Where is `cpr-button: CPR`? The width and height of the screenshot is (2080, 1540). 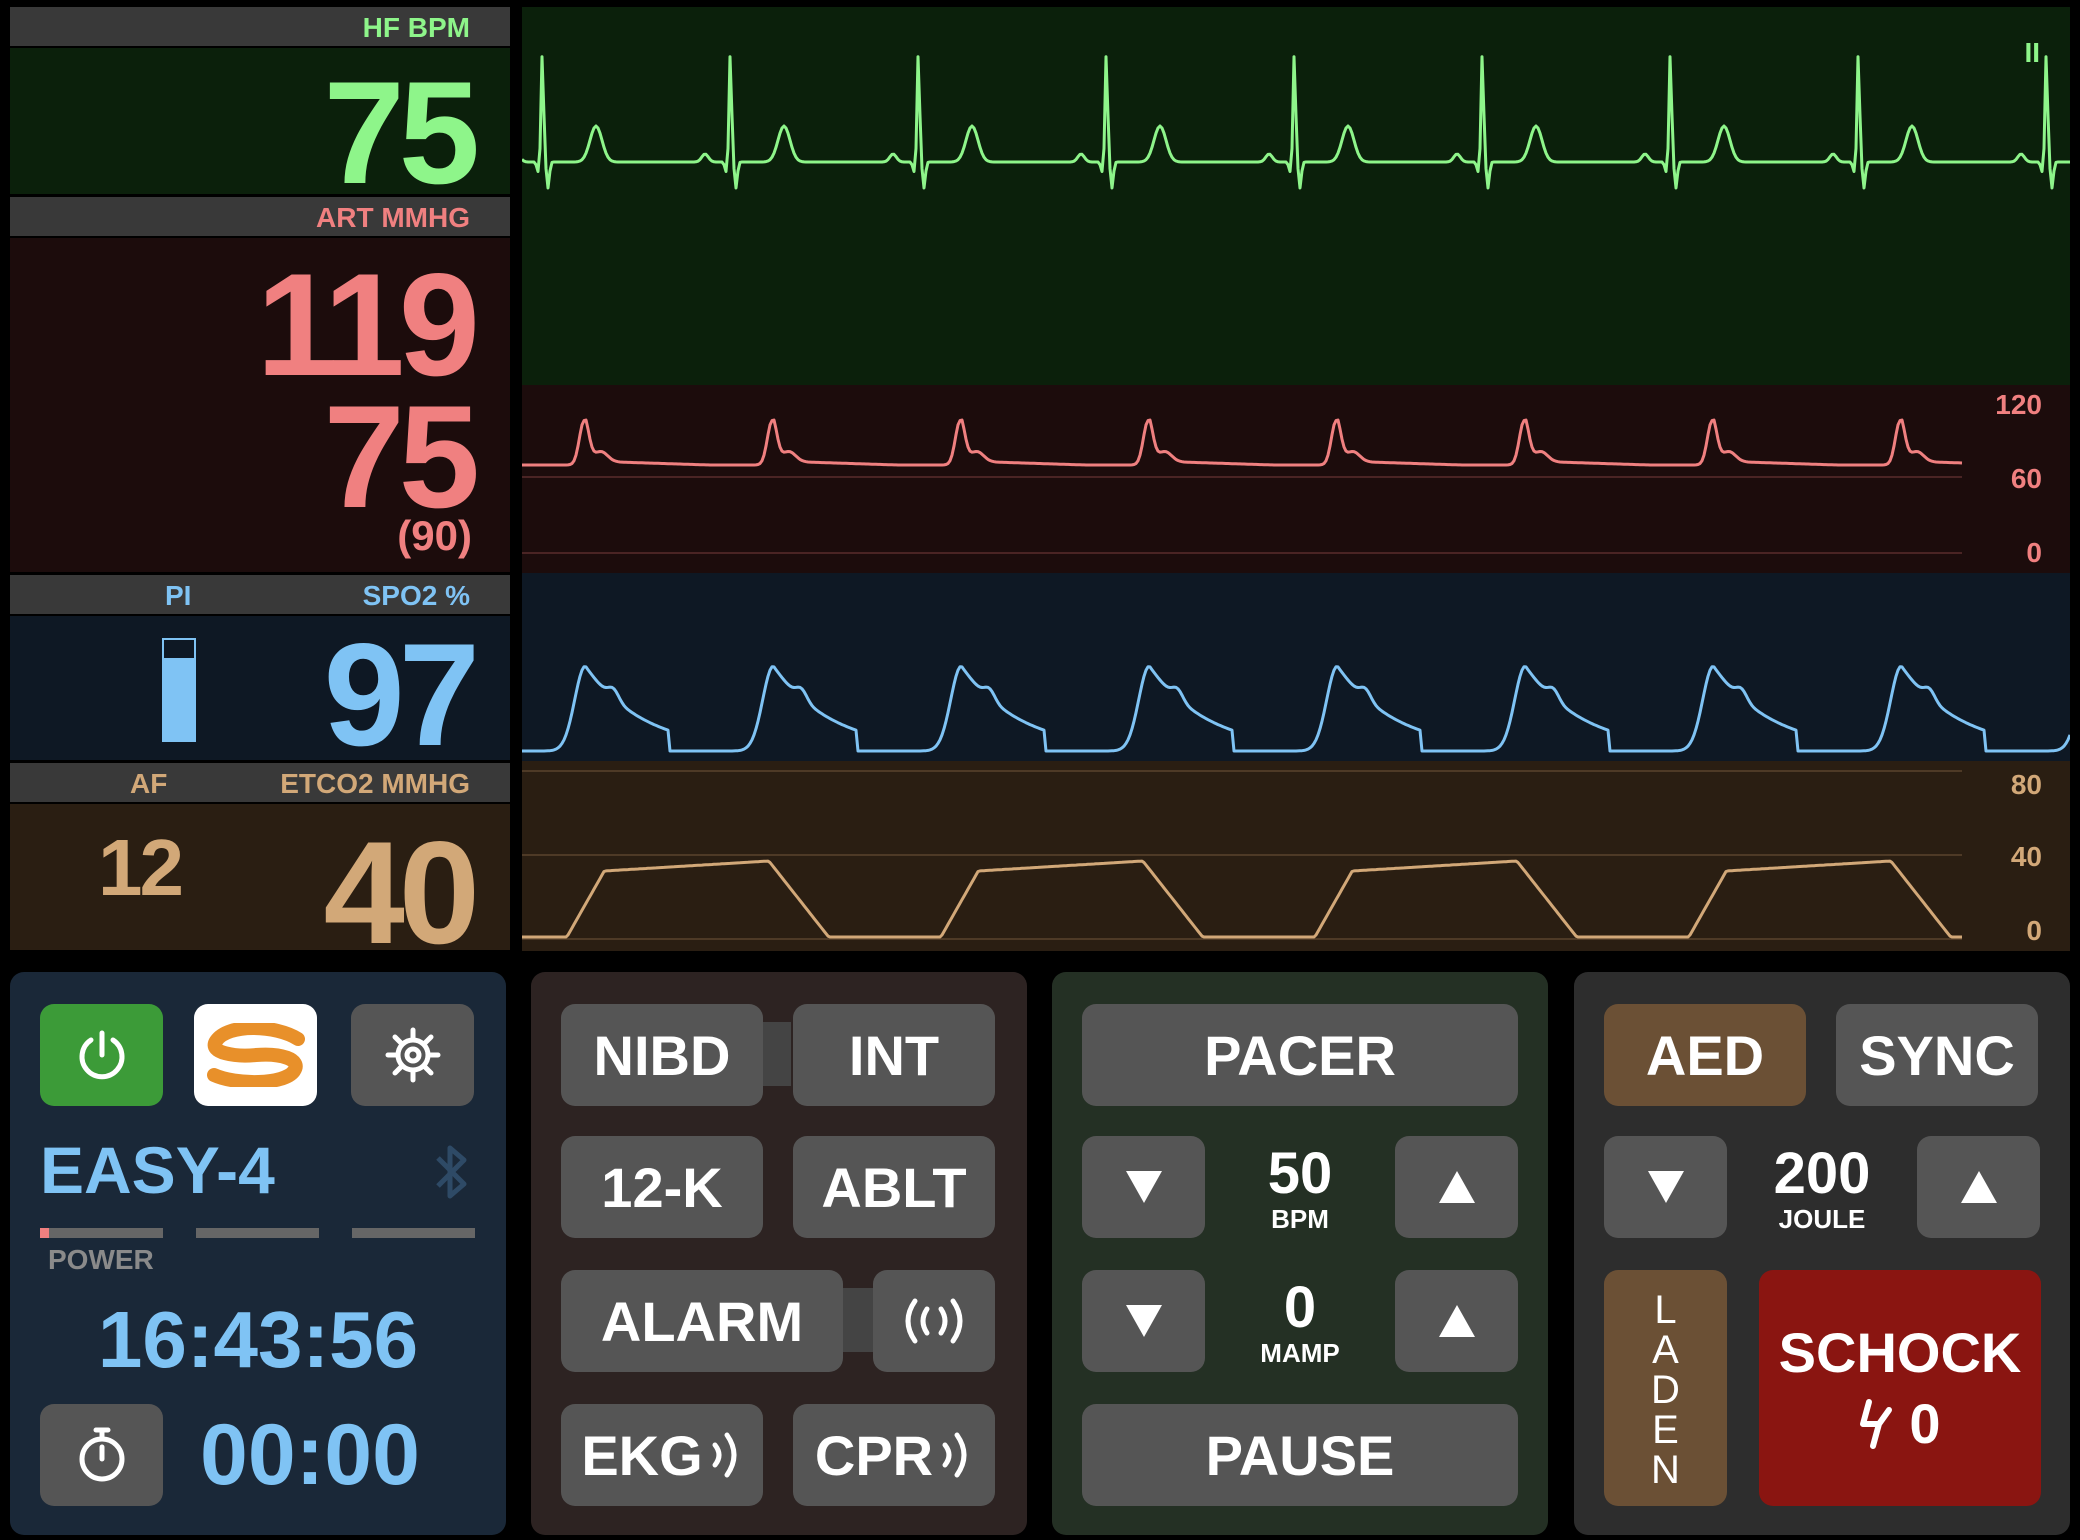 cpr-button: CPR is located at coordinates (894, 1455).